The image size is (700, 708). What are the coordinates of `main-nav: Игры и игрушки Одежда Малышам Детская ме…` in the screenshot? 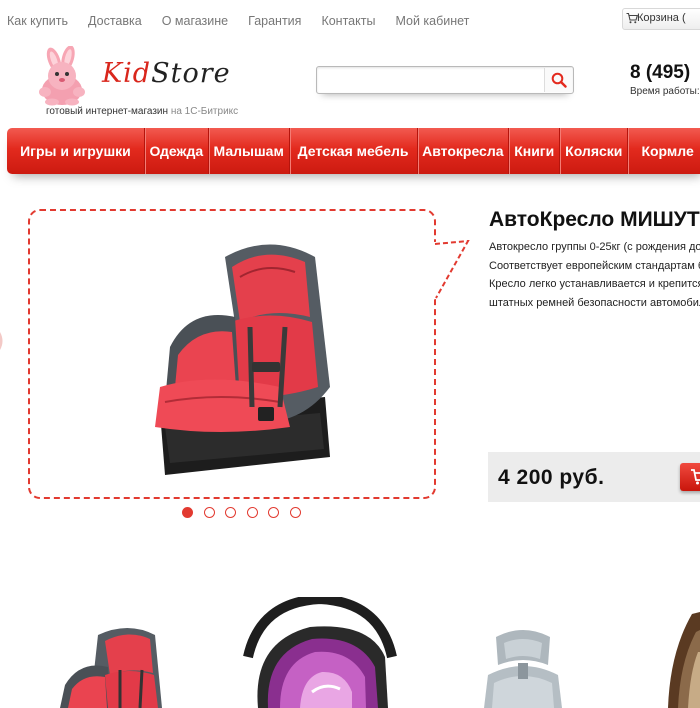 It's located at (353, 151).